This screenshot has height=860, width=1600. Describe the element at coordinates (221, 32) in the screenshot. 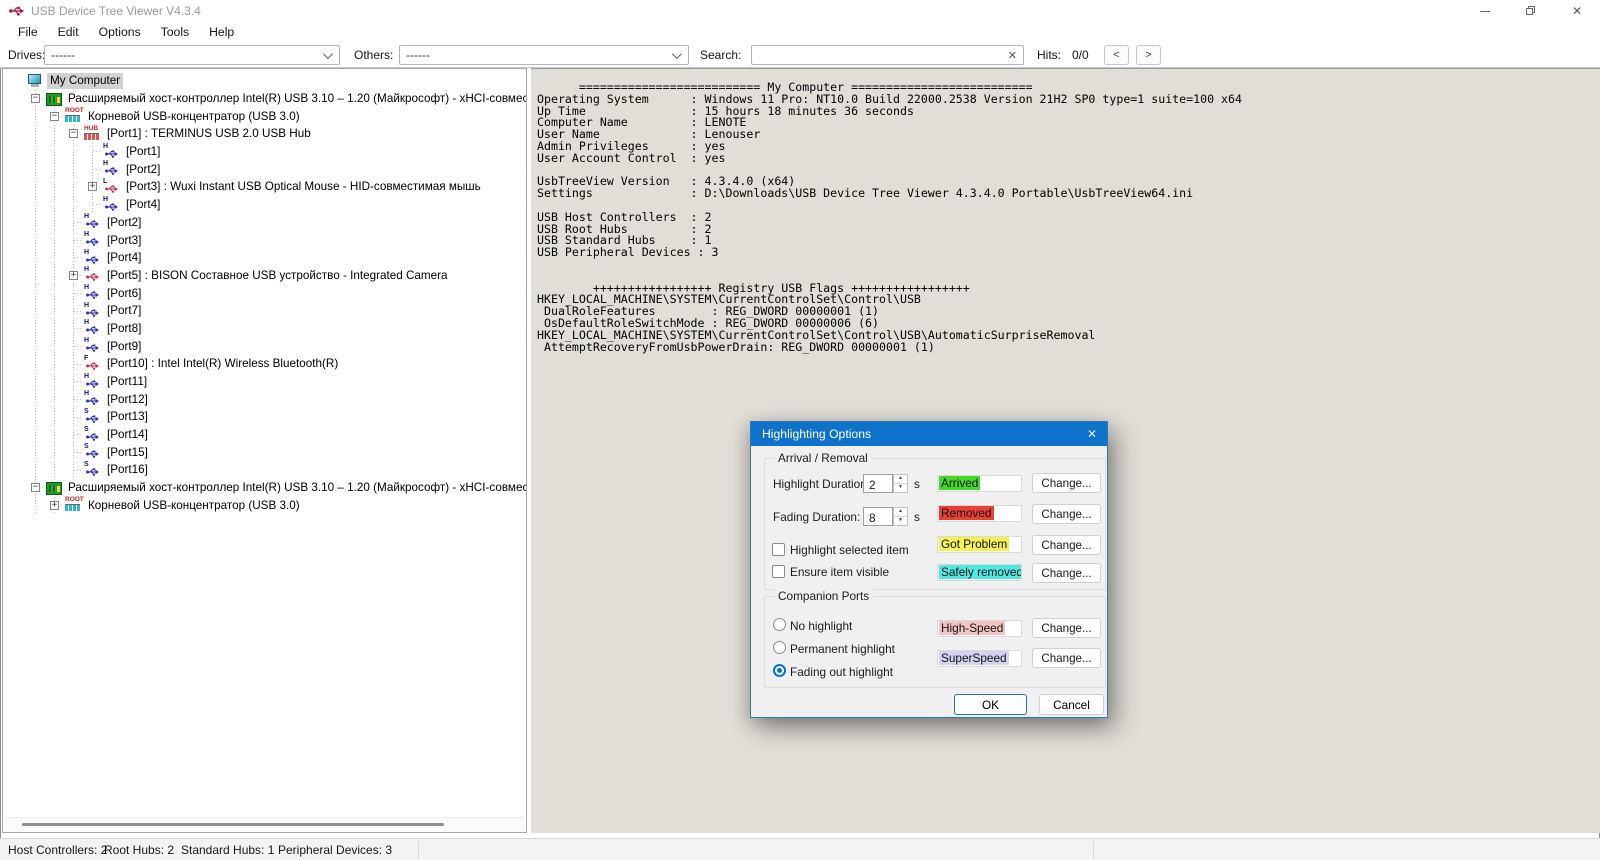

I see `menu-help: Help` at that location.